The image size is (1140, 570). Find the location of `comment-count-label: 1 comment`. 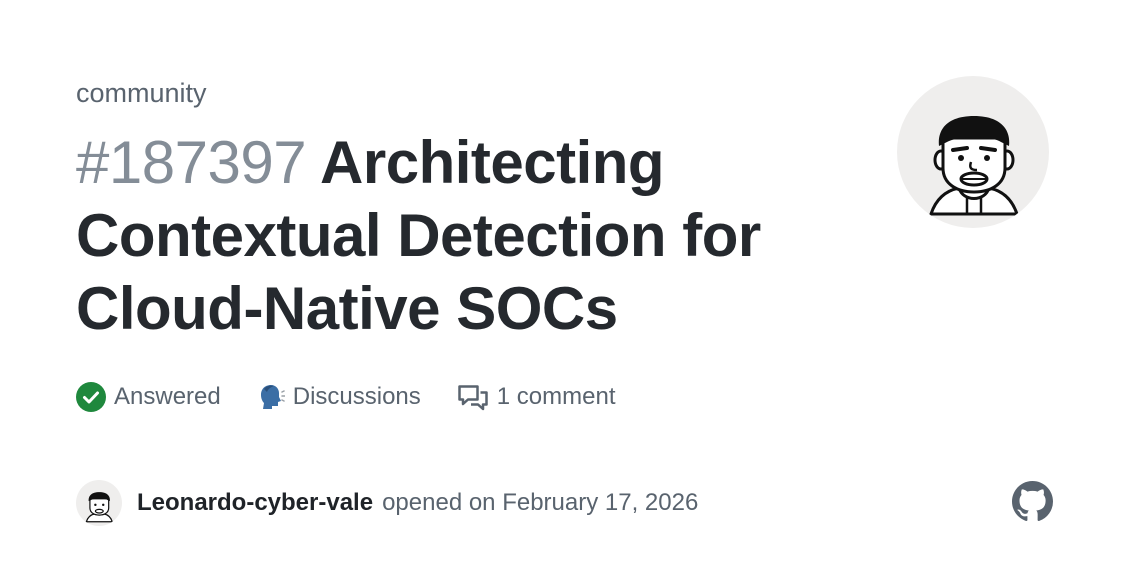

comment-count-label: 1 comment is located at coordinates (556, 396).